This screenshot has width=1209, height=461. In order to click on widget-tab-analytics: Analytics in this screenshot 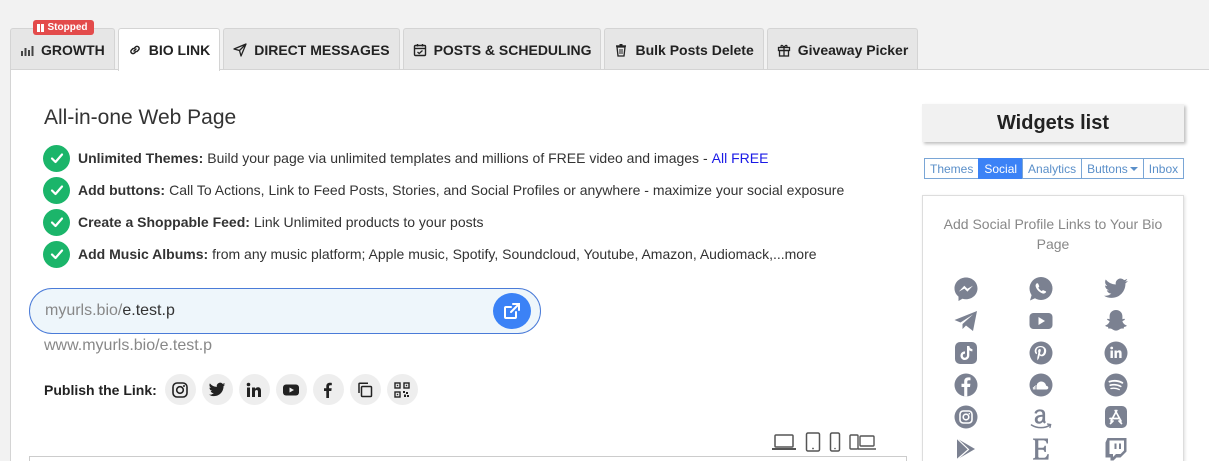, I will do `click(1052, 168)`.